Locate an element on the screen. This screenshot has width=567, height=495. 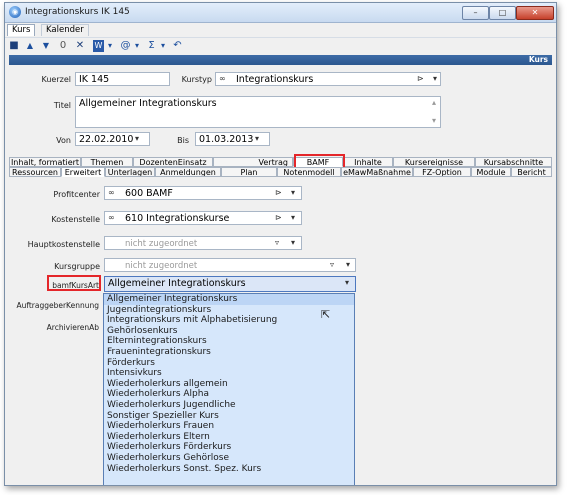
hauptkostenstelle-value: nicht zugeordnet is located at coordinates (161, 244).